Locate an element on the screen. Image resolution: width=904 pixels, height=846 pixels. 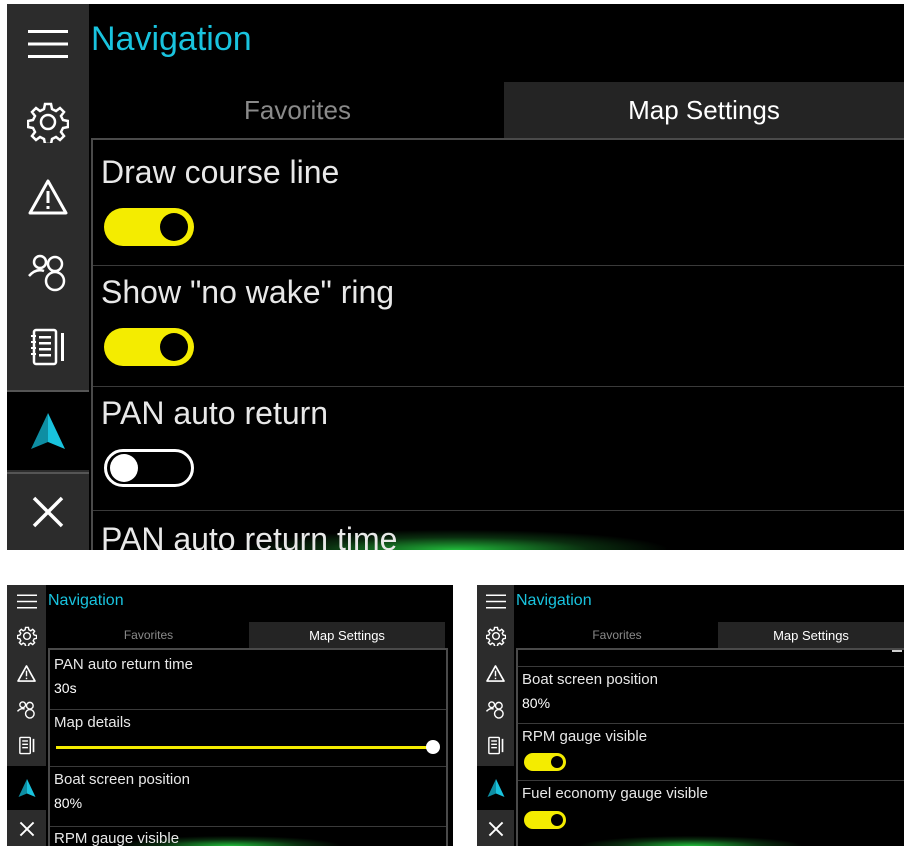
list-item: PAN auto return time is located at coordinates (498, 530).